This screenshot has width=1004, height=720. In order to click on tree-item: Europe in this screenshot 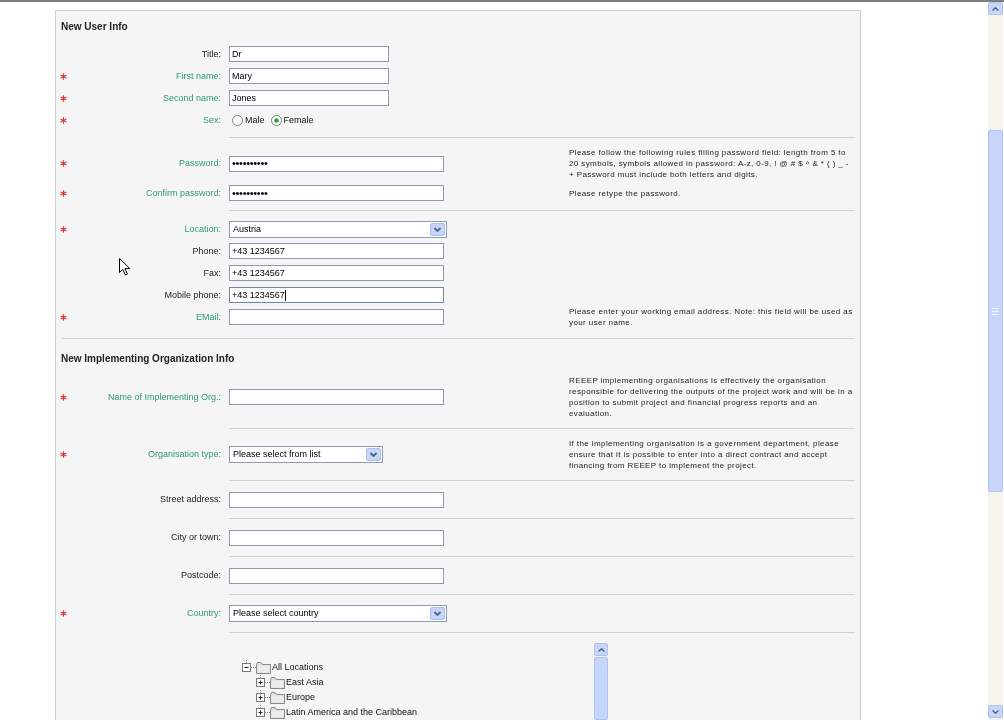, I will do `click(300, 697)`.